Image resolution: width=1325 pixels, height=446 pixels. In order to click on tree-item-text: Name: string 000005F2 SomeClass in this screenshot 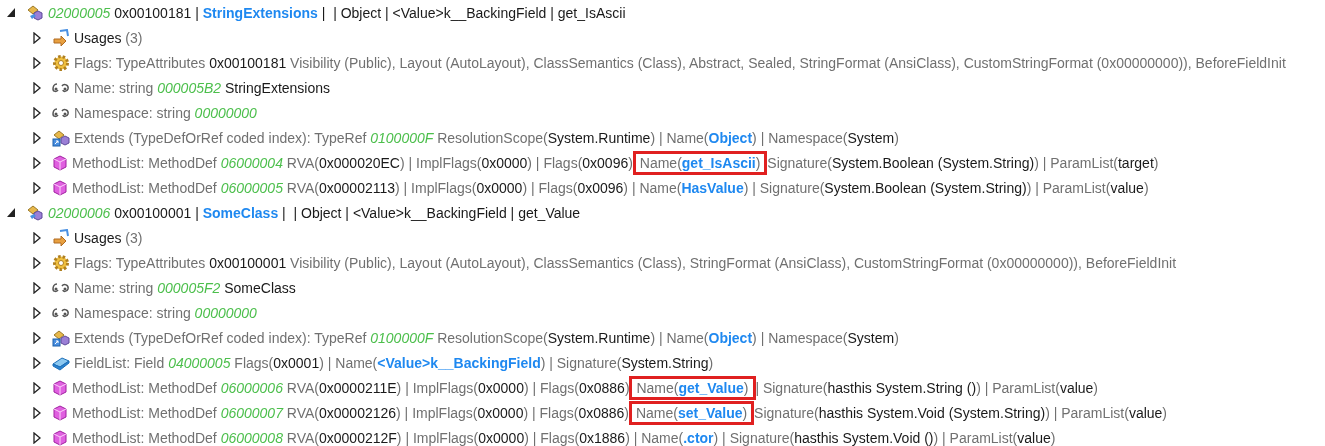, I will do `click(185, 287)`.